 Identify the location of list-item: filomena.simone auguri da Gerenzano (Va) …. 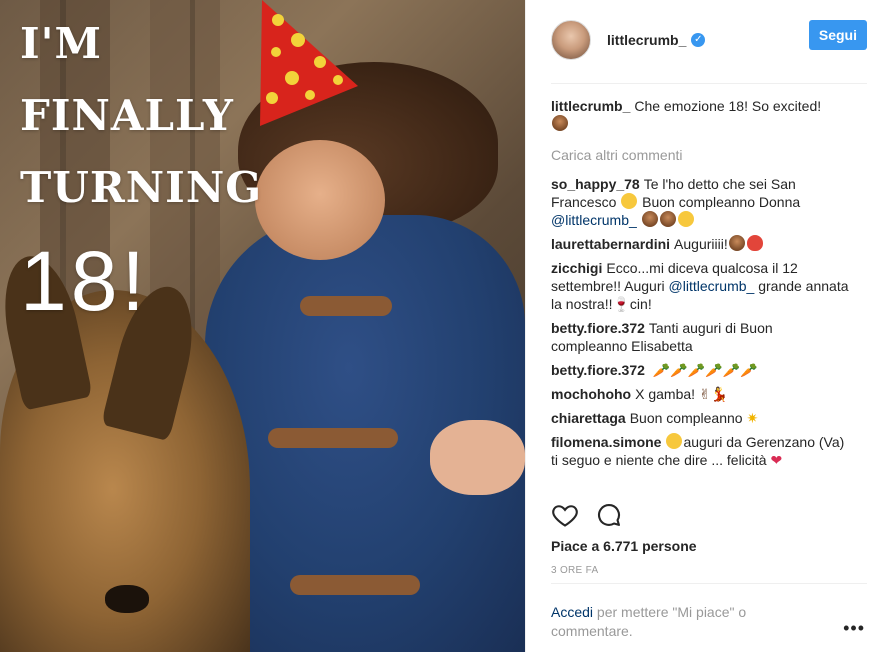
(701, 451).